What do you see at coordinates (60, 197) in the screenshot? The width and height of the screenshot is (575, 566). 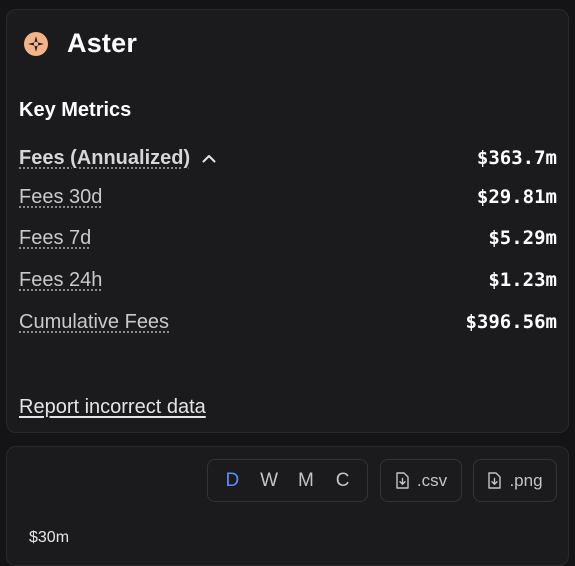 I see `metric-label: Fees 30d` at bounding box center [60, 197].